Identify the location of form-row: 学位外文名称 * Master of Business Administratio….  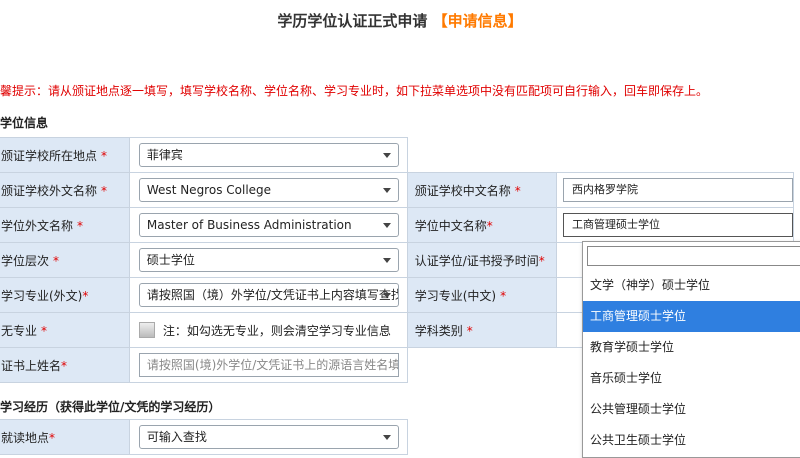
(397, 225).